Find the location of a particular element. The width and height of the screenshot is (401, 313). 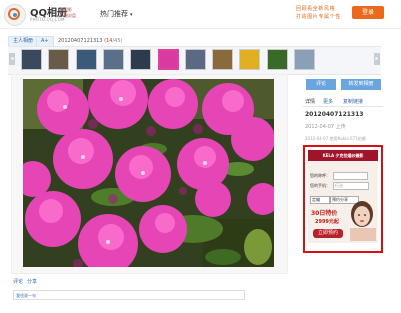

ad-phone-input: 行业 is located at coordinates (351, 186).